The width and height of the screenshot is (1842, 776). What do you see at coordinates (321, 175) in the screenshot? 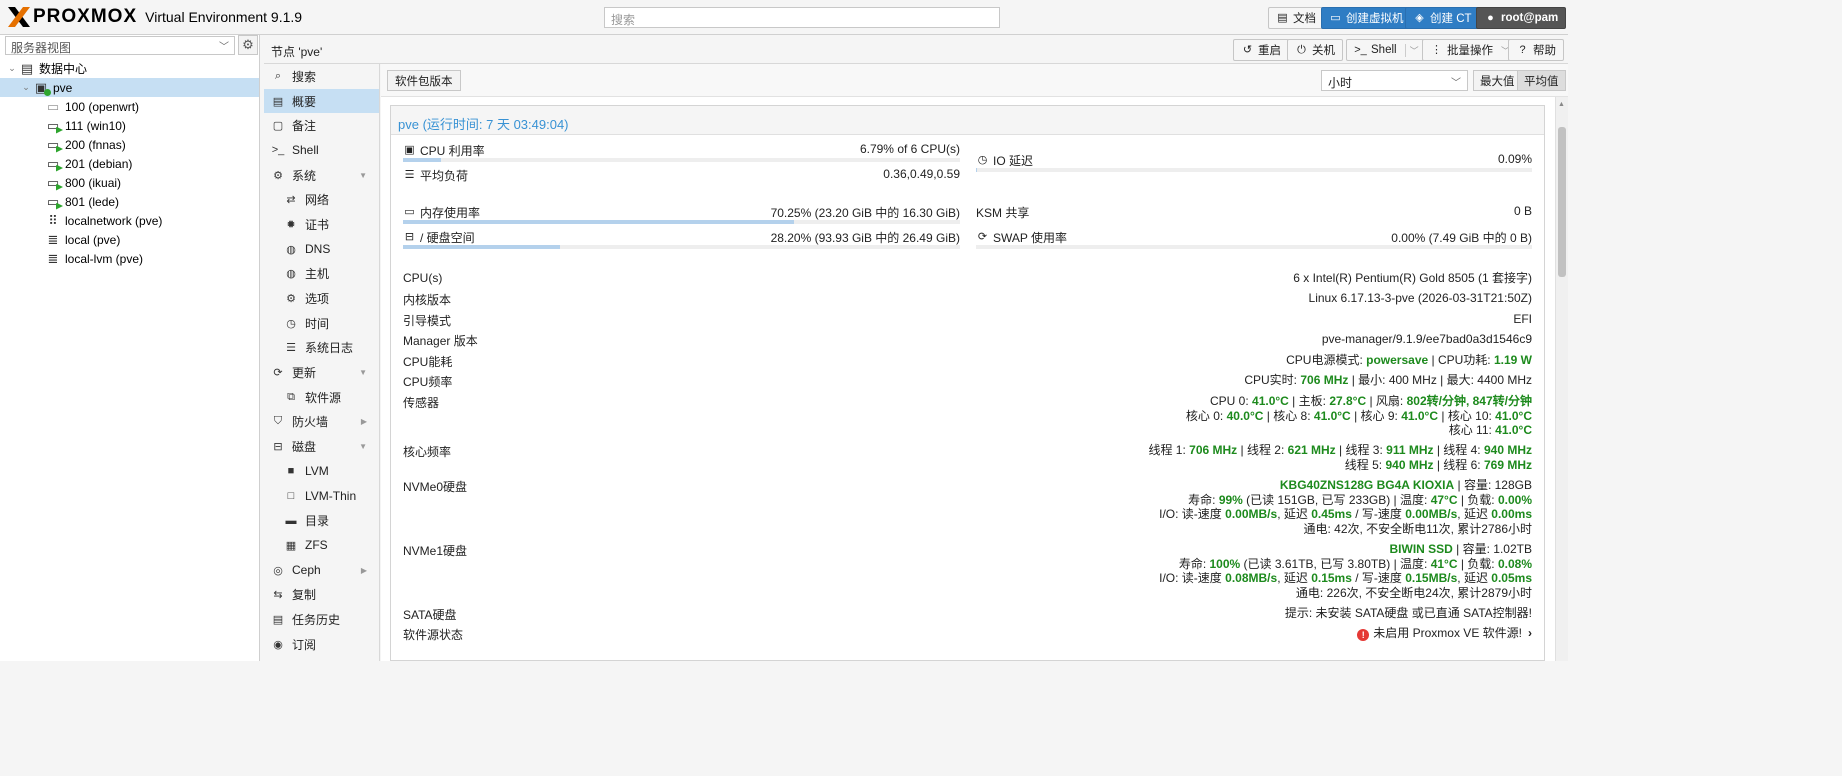
I see `nav-item: ⚙ 系统 ▼` at bounding box center [321, 175].